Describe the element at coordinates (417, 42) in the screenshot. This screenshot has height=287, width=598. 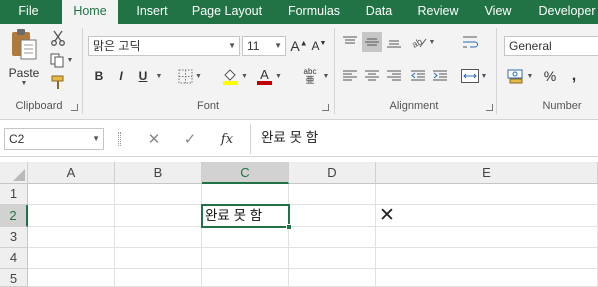
I see `svg-text: ab` at that location.